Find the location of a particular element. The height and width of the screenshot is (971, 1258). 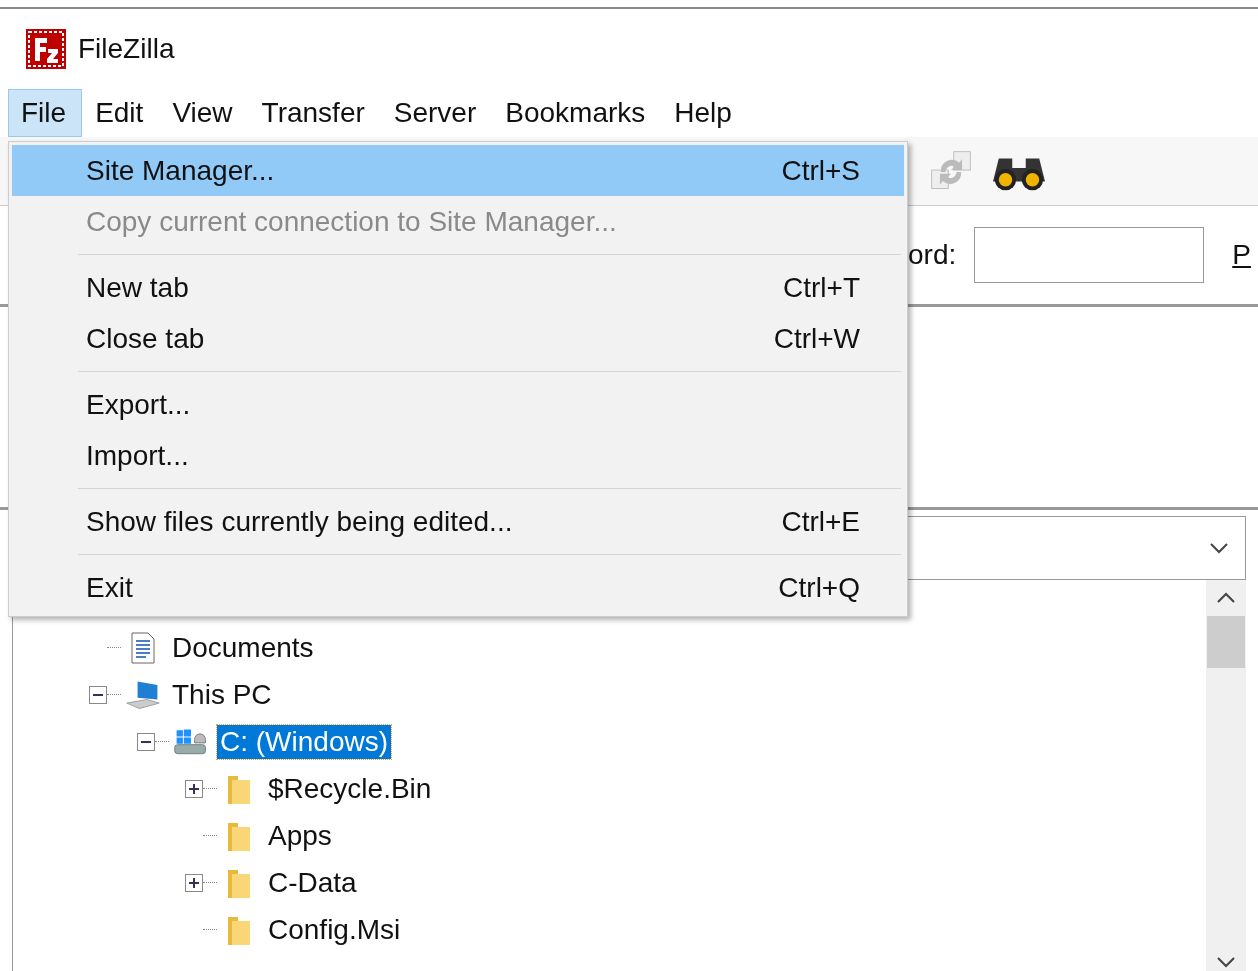

chevron-down-icon is located at coordinates (1219, 548).